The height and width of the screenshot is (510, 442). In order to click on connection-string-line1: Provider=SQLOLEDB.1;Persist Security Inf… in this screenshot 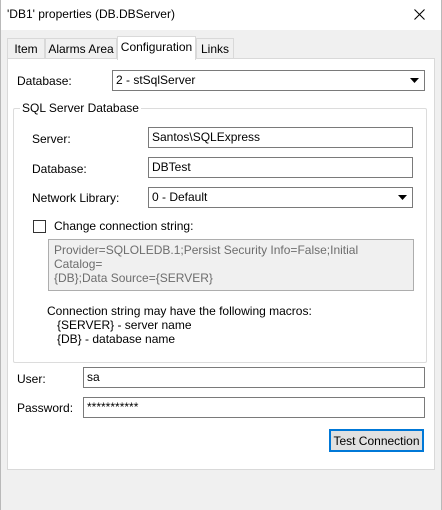, I will do `click(206, 257)`.